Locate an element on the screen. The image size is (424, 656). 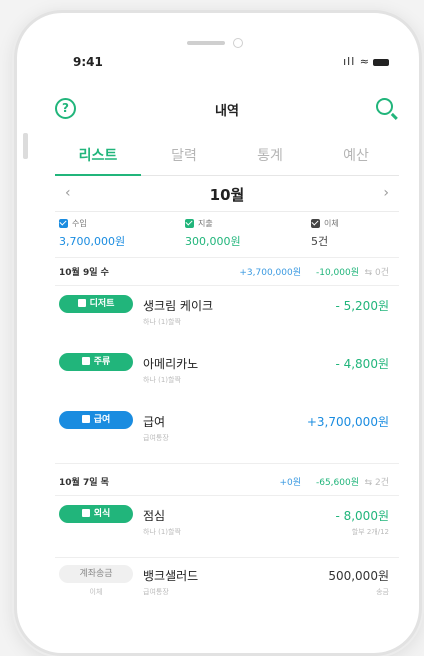
income-checkbox-icon is located at coordinates (63, 223).